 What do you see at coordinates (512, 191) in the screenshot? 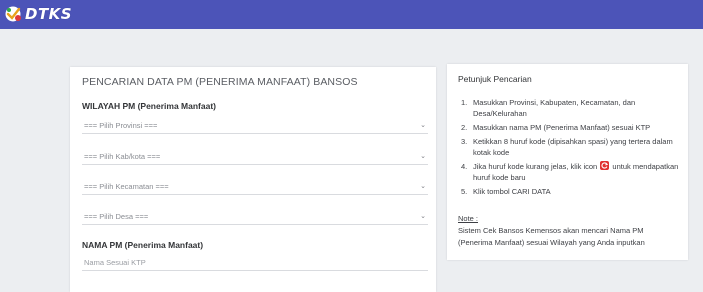
I see `guide-text: Klik tombol CARI DATA` at bounding box center [512, 191].